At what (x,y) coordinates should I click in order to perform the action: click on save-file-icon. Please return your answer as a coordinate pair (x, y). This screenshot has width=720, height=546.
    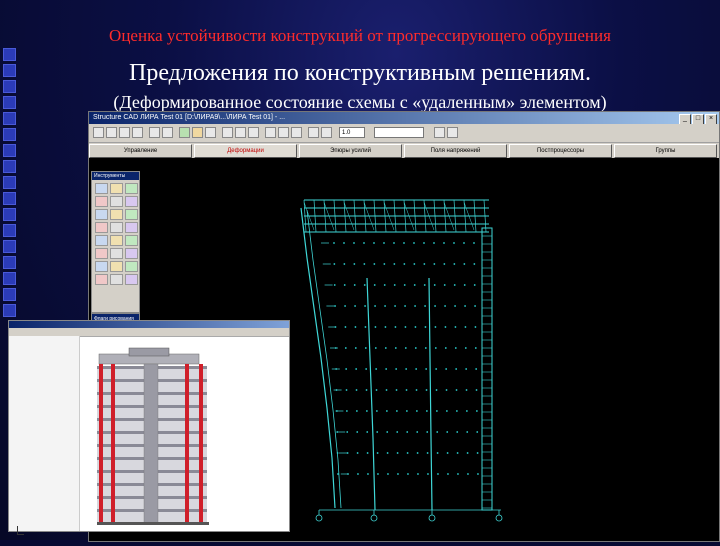
    Looking at the image, I should click on (124, 132).